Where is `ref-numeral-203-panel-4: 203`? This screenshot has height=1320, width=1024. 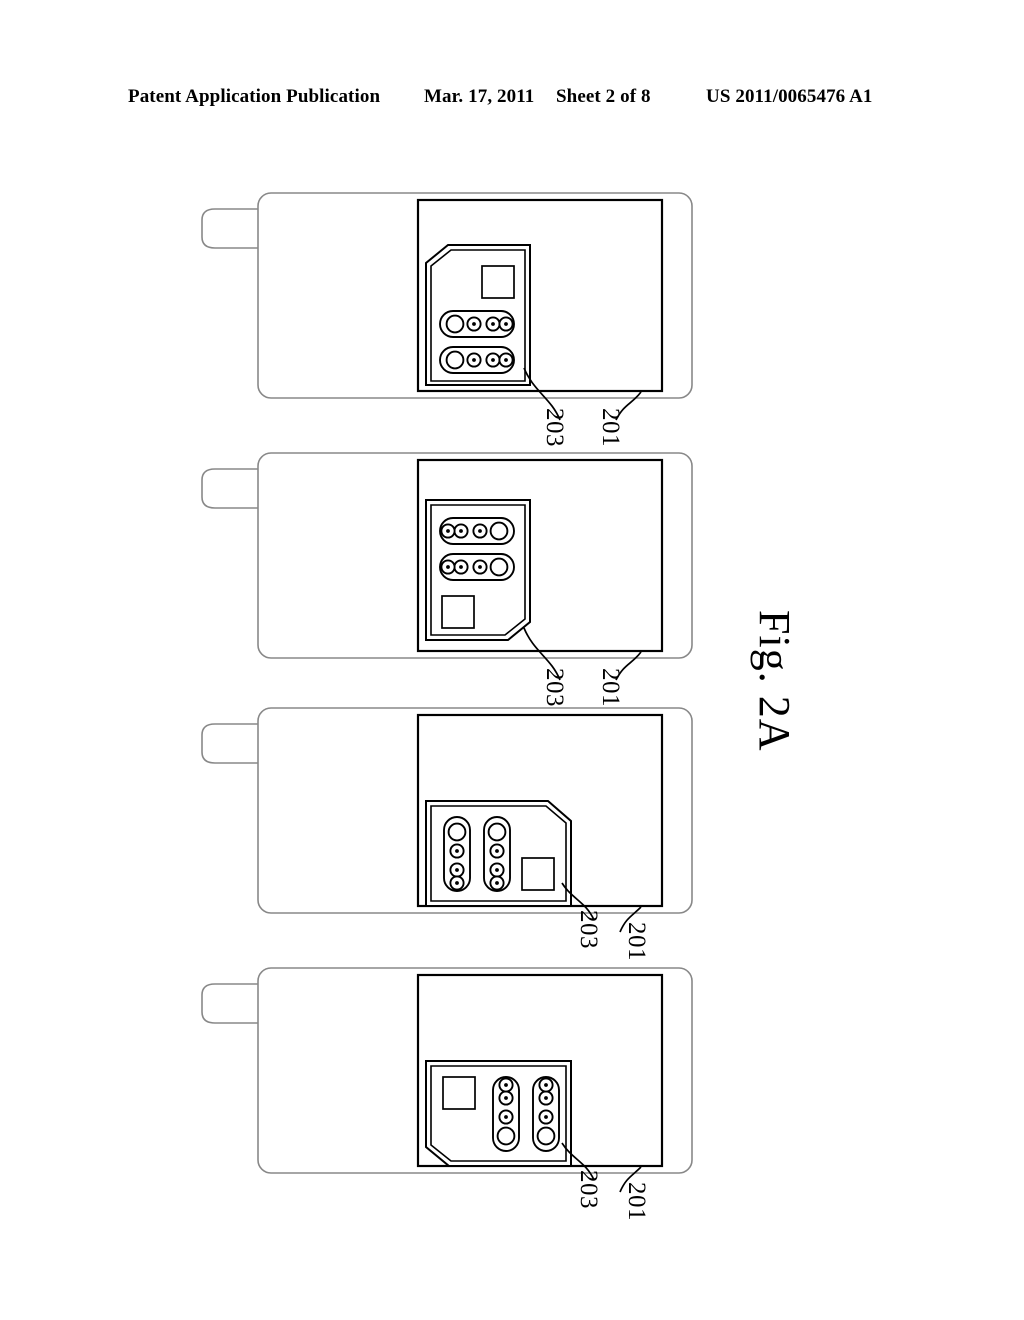 ref-numeral-203-panel-4: 203 is located at coordinates (588, 1189).